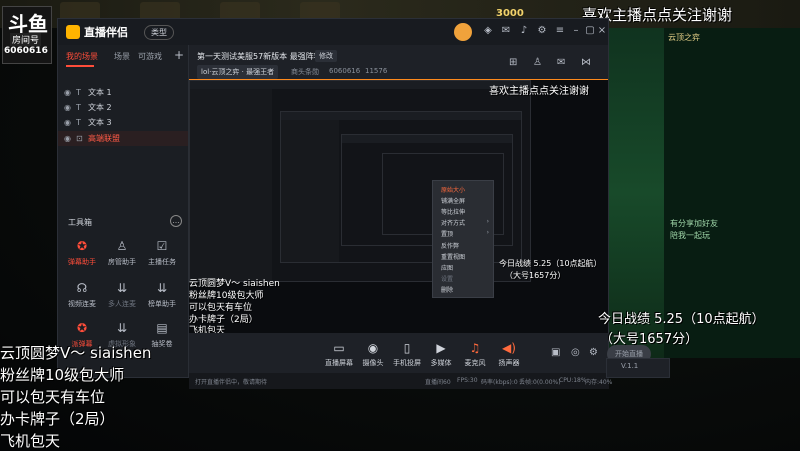 Image resolution: width=800 pixels, height=451 pixels. Describe the element at coordinates (447, 233) in the screenshot. I see `menu-item-top: 置顶` at that location.